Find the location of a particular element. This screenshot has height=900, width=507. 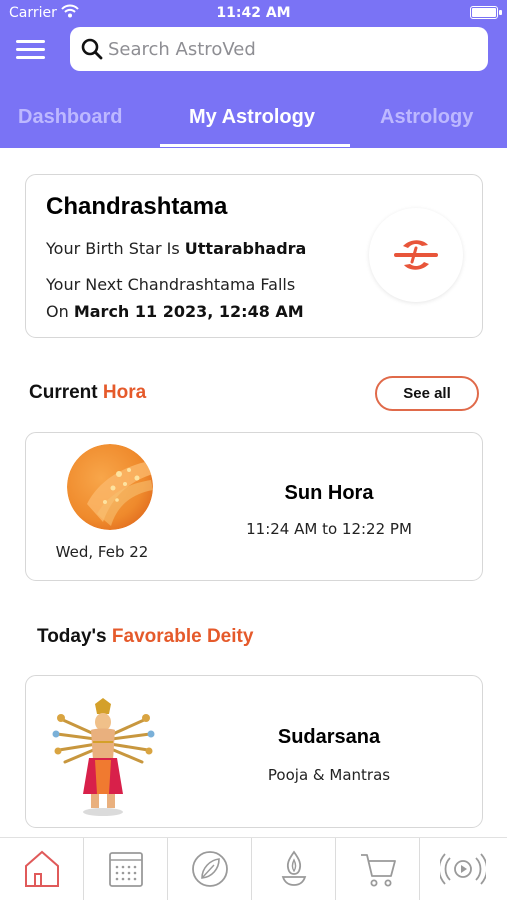

status-time: 11:42 AM is located at coordinates (253, 13).